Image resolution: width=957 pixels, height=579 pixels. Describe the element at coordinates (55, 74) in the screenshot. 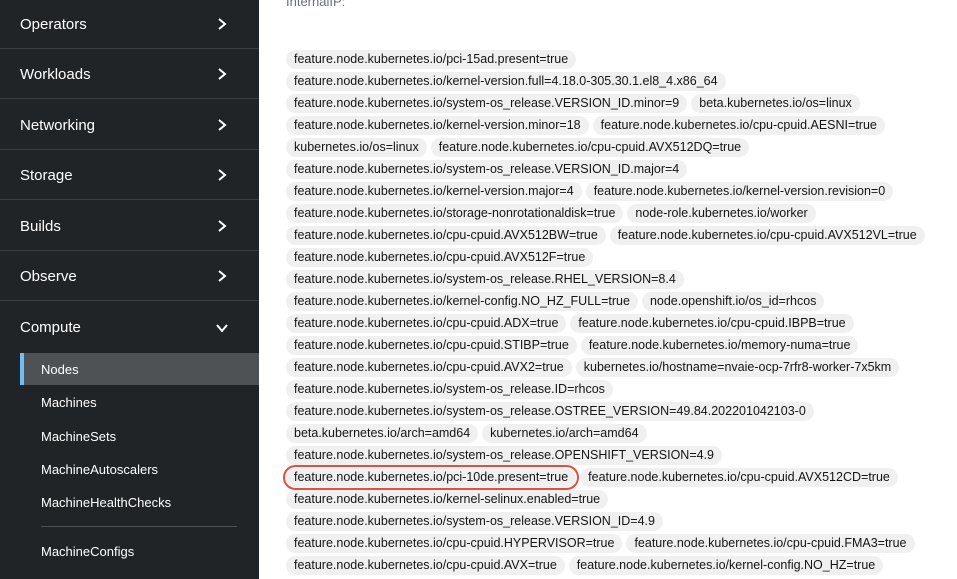

I see `nav-section-label: Workloads` at that location.